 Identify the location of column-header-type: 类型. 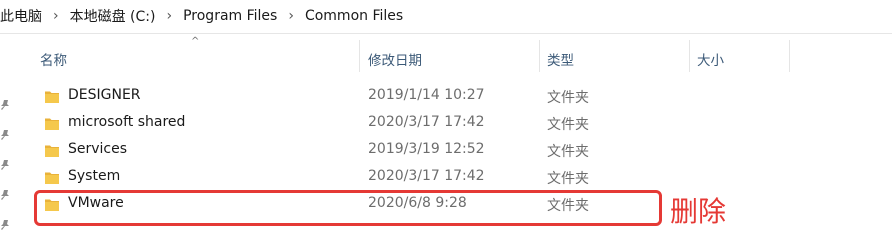
(560, 59).